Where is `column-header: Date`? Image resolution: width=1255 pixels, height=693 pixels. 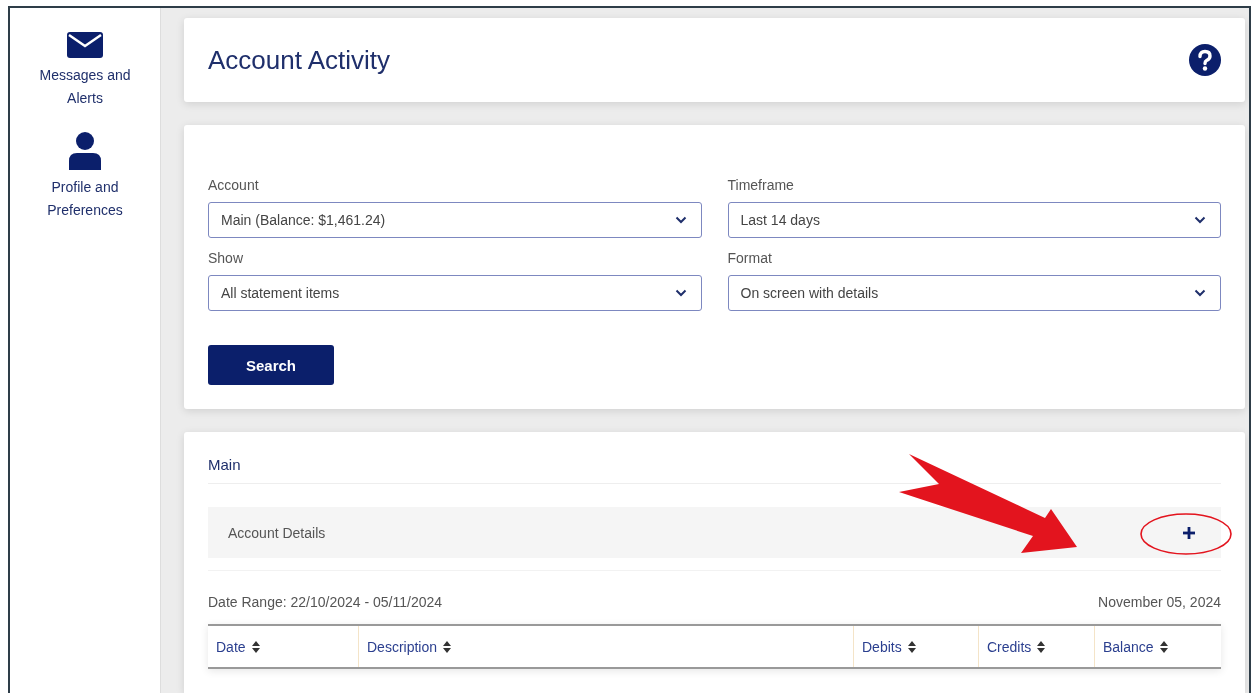 column-header: Date is located at coordinates (283, 646).